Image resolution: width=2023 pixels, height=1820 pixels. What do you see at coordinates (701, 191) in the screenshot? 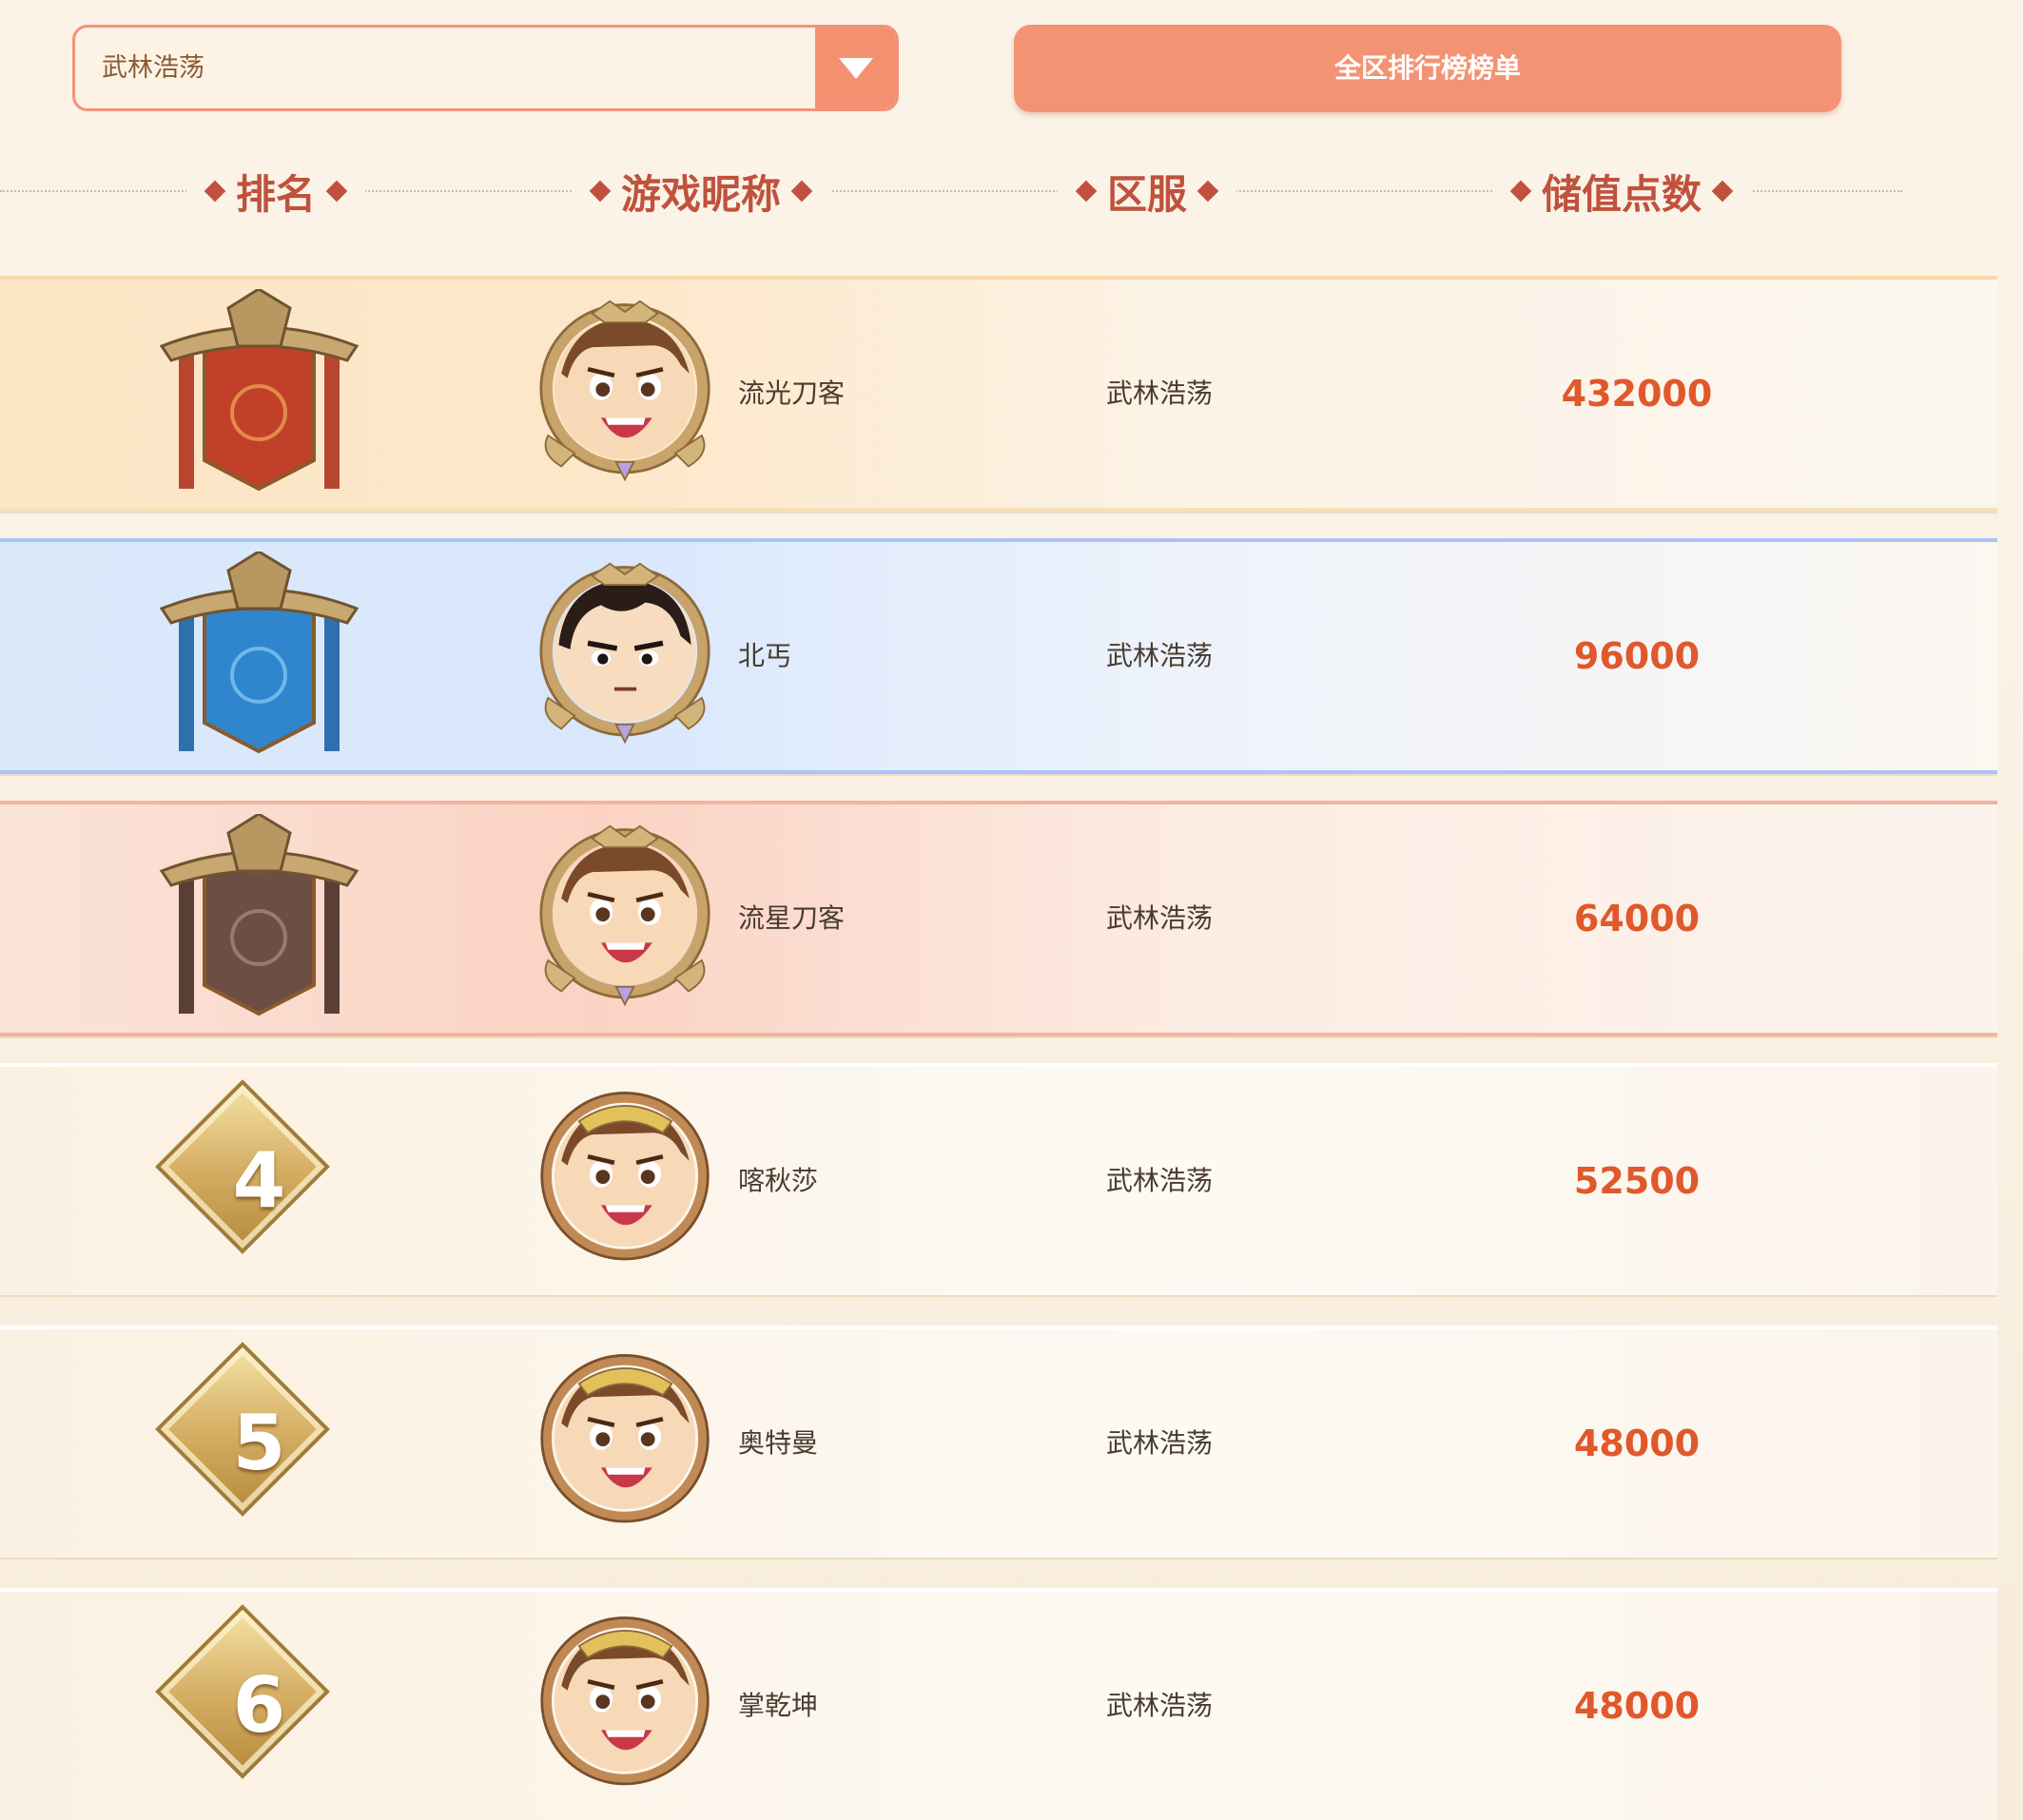
I see `header-nickname: 游戏昵称` at bounding box center [701, 191].